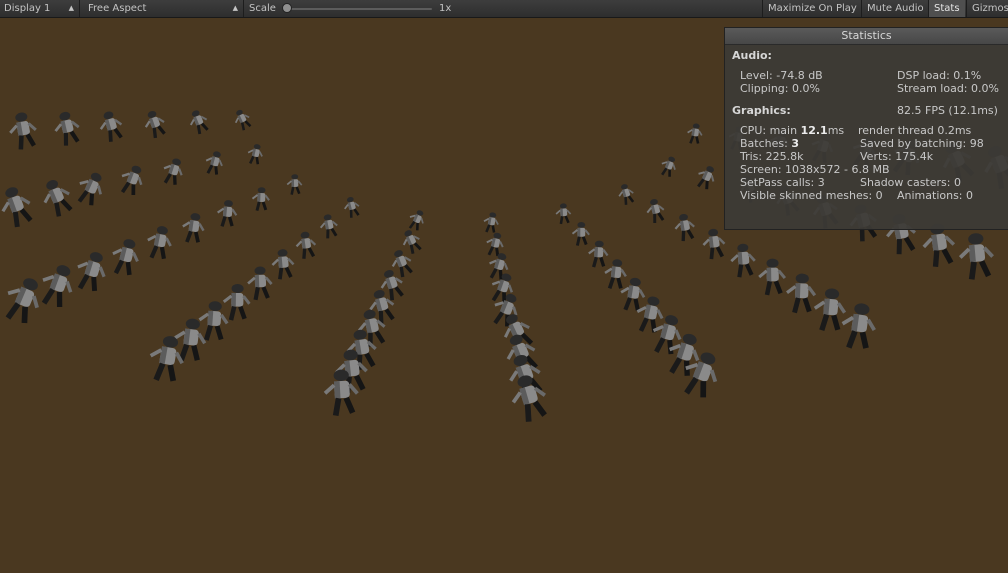 This screenshot has height=573, width=1008. Describe the element at coordinates (117, 8) in the screenshot. I see `aspect-label: Free Aspect` at that location.